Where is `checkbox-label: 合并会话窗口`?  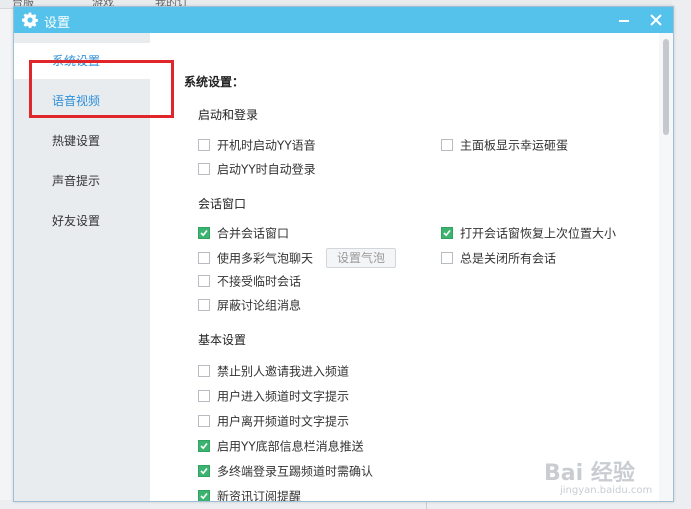
checkbox-label: 合并会话窗口 is located at coordinates (253, 233).